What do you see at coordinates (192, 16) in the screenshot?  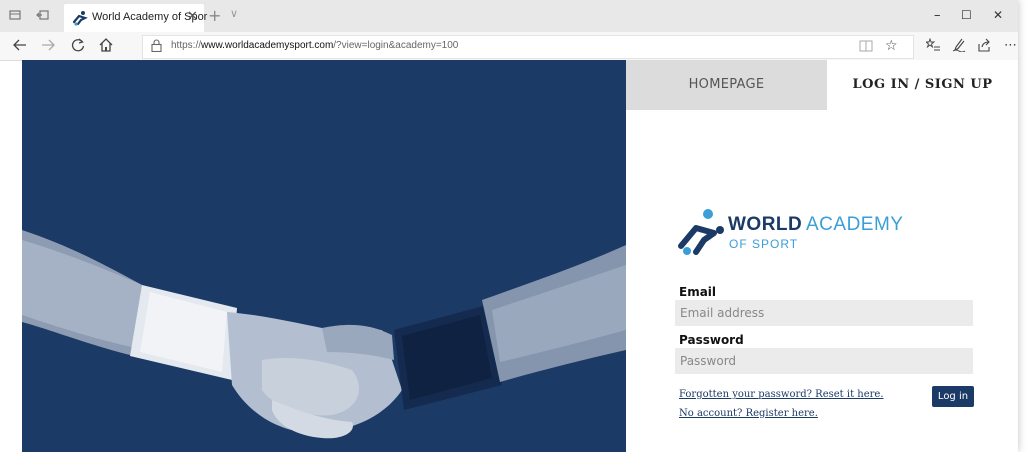 I see `tab-close-icon: ✕` at bounding box center [192, 16].